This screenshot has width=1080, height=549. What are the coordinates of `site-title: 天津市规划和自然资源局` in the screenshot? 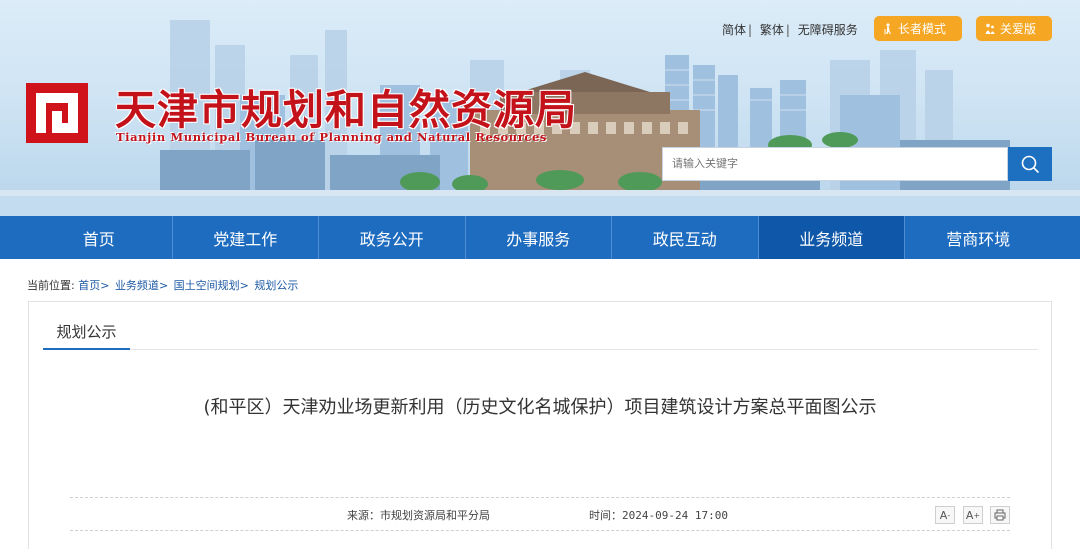 It's located at (346, 106).